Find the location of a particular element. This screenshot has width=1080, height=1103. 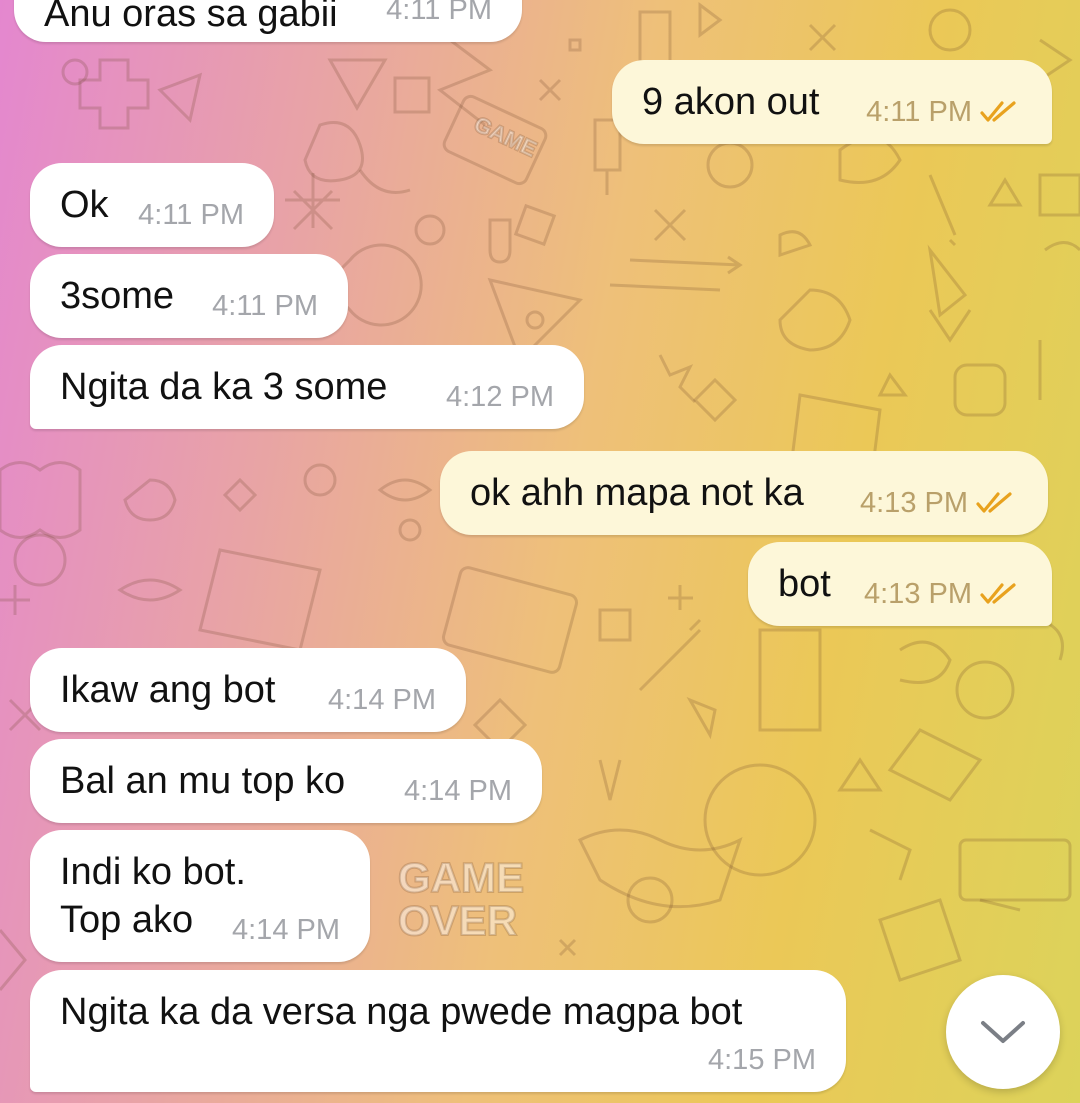

message-bubble-outgoing: 9 akon out 4:11 PM is located at coordinates (832, 102).